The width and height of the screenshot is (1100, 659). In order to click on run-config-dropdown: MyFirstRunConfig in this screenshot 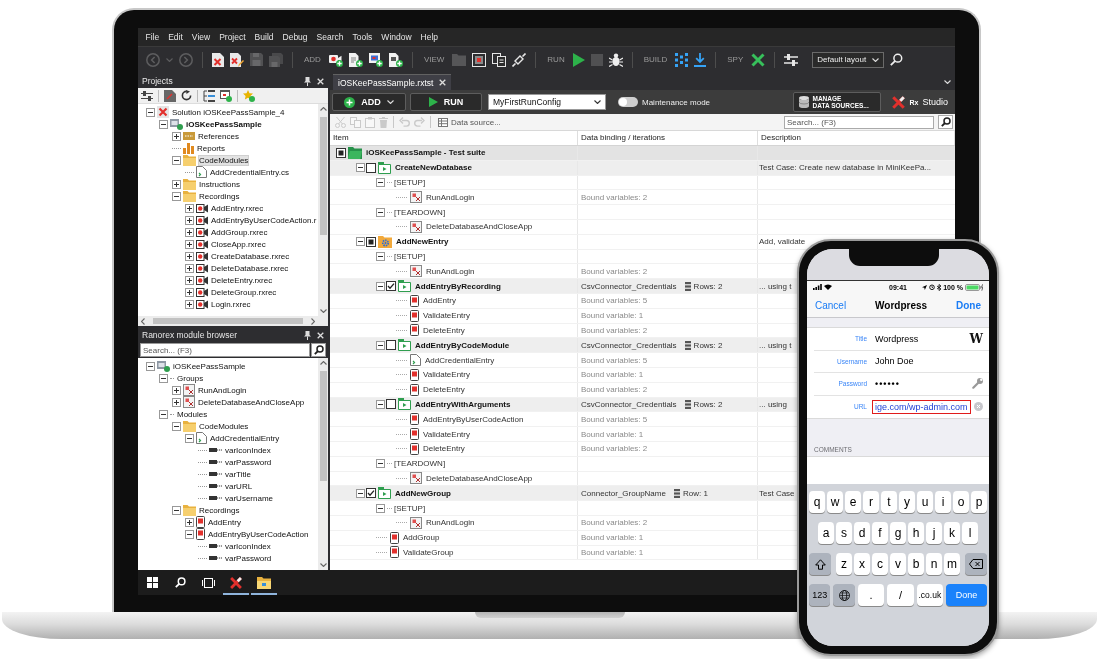, I will do `click(547, 102)`.